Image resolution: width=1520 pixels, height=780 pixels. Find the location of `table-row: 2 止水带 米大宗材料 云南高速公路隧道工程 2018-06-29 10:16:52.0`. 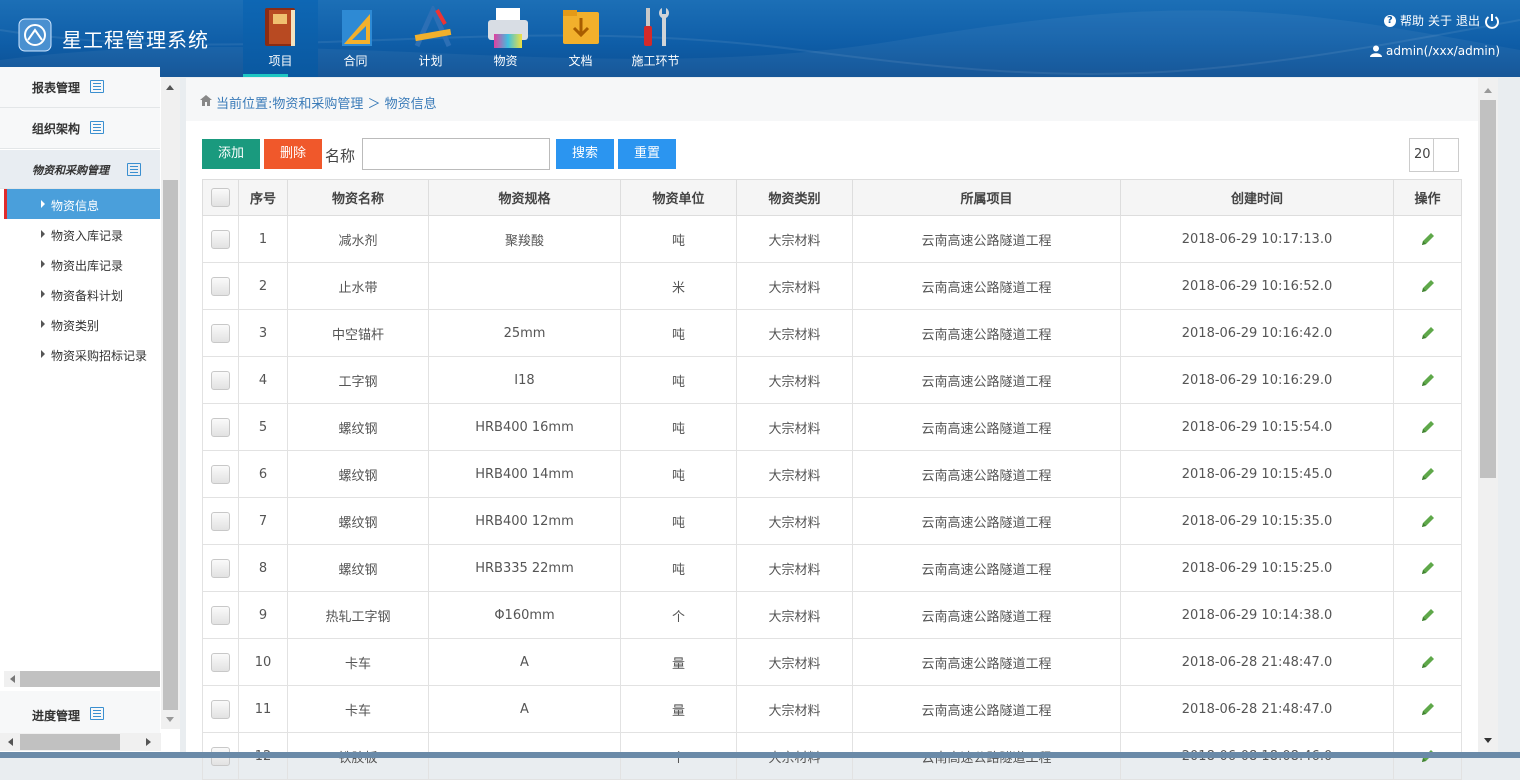

table-row: 2 止水带 米大宗材料 云南高速公路隧道工程 2018-06-29 10:16:52.0 is located at coordinates (832, 286).